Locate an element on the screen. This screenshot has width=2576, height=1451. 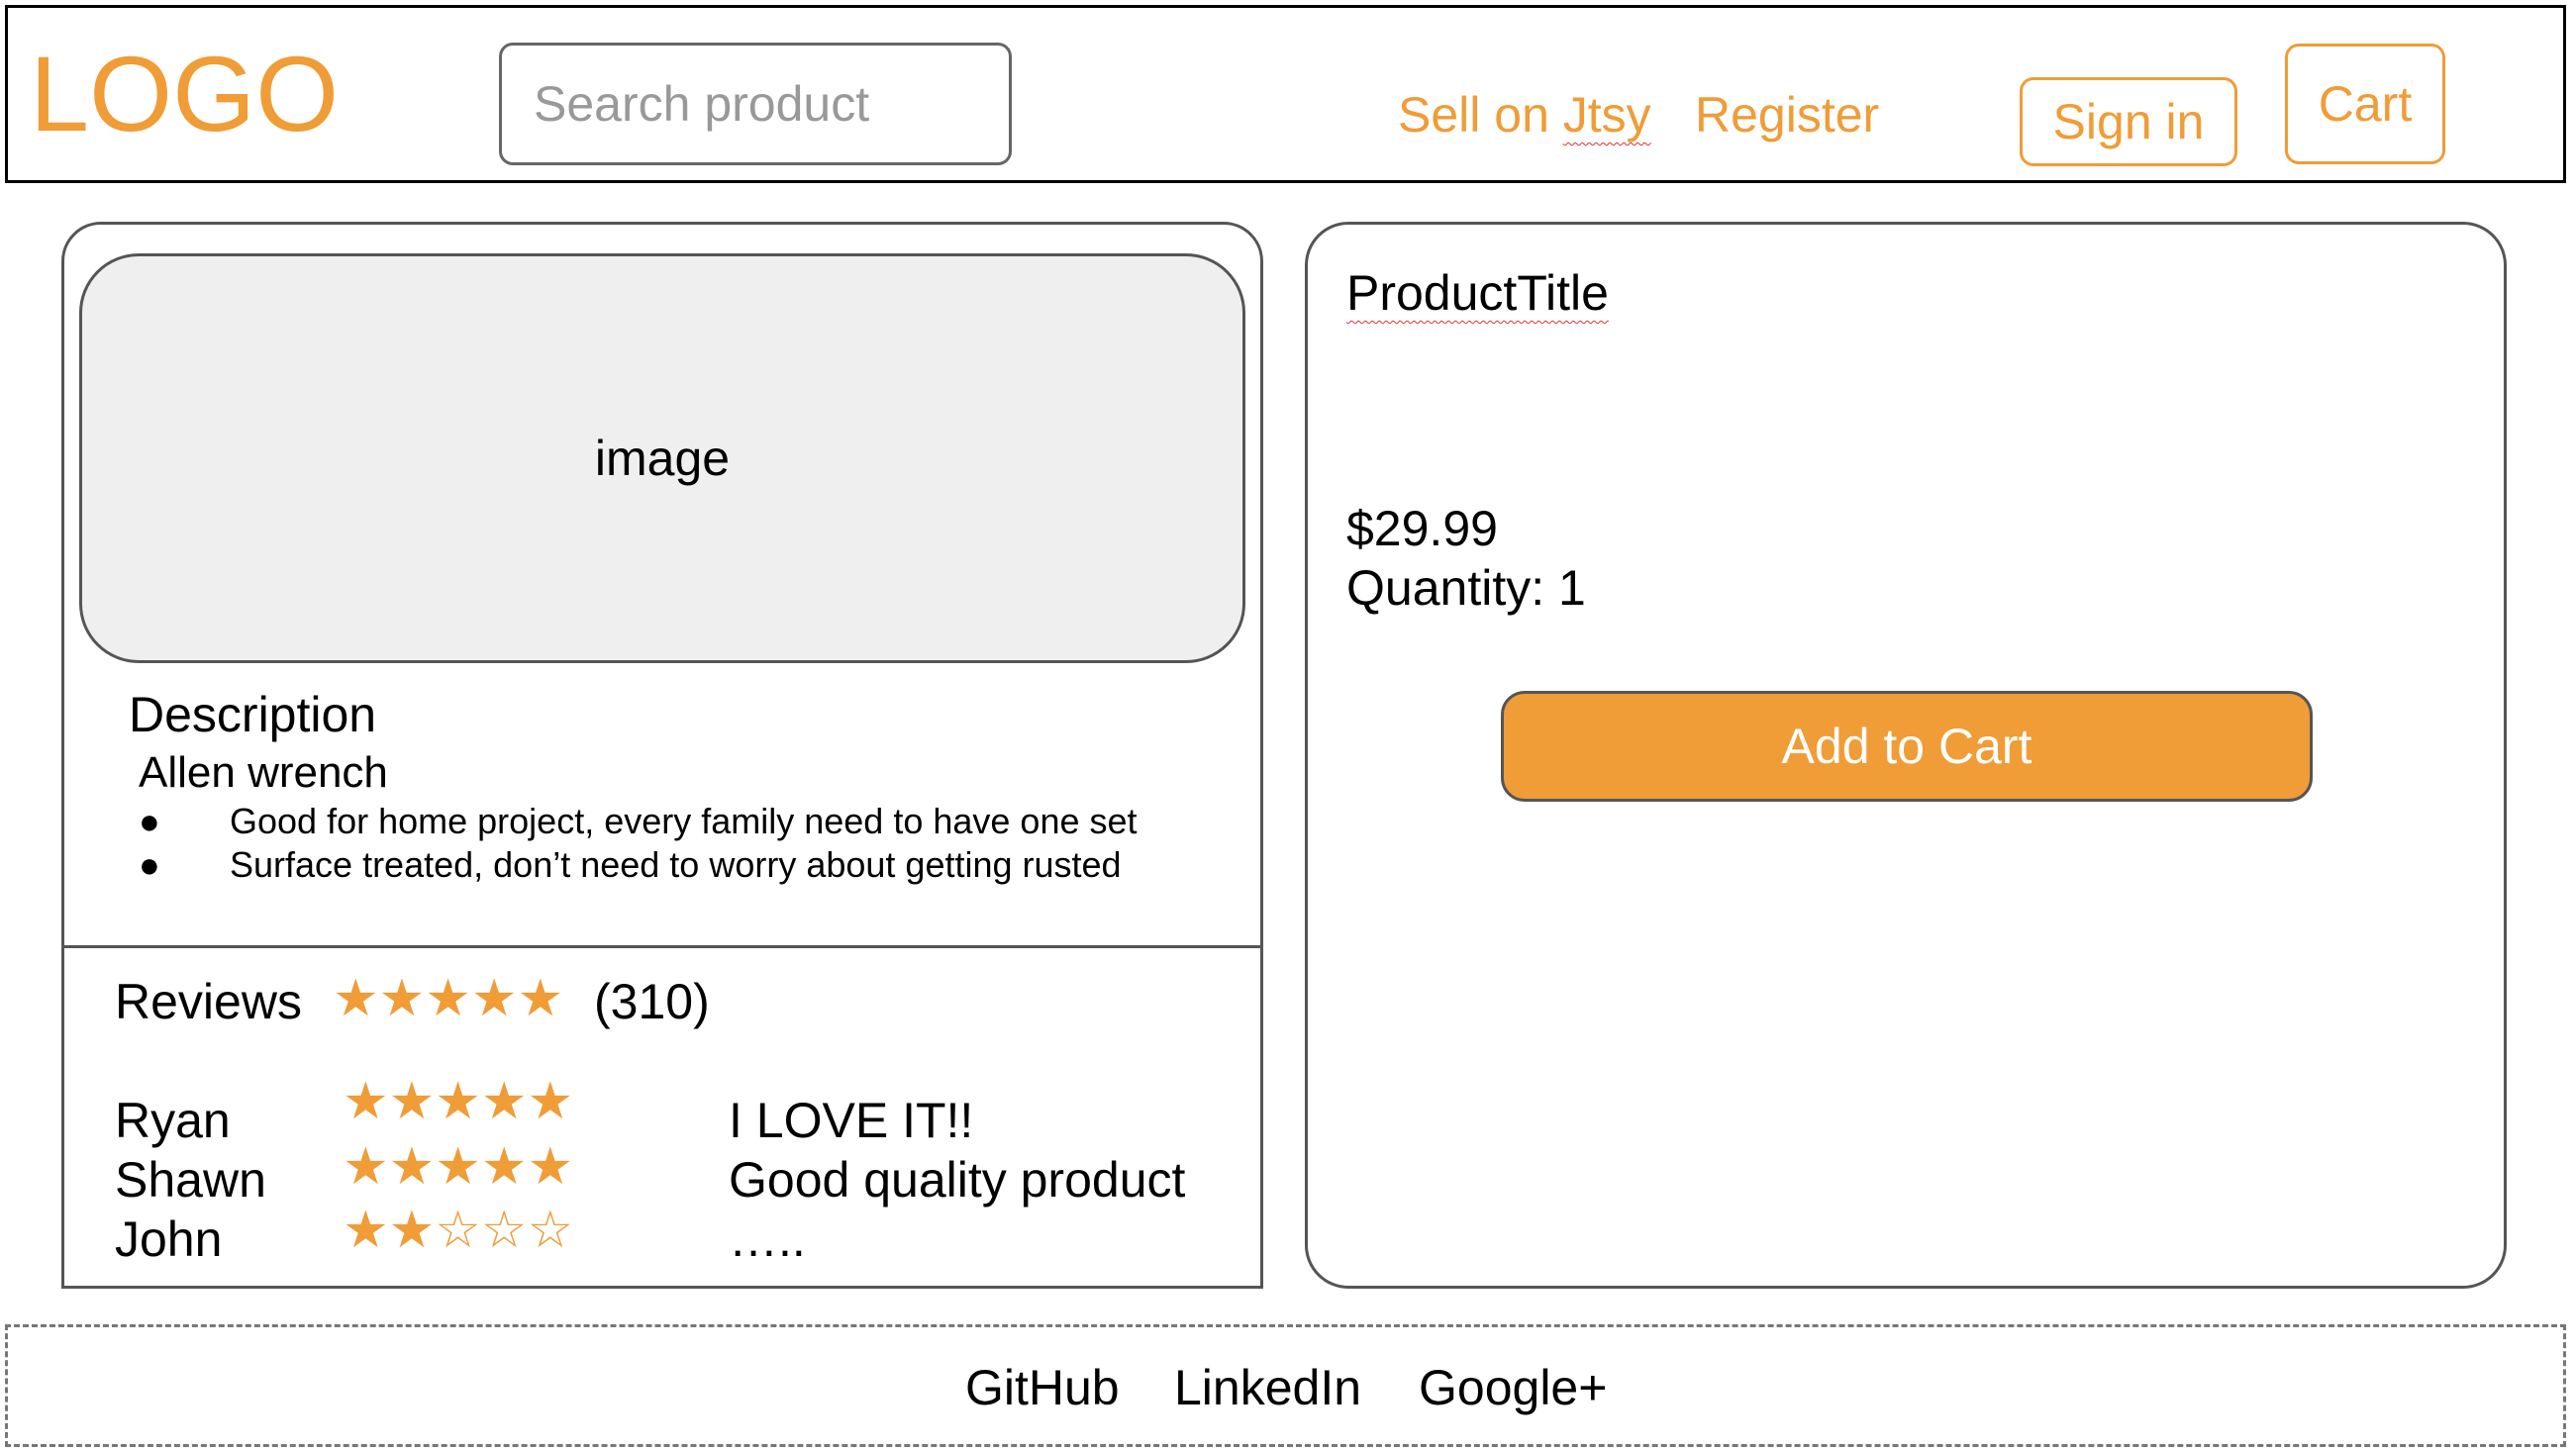
review-text: I LOVE IT!! is located at coordinates (852, 1120).